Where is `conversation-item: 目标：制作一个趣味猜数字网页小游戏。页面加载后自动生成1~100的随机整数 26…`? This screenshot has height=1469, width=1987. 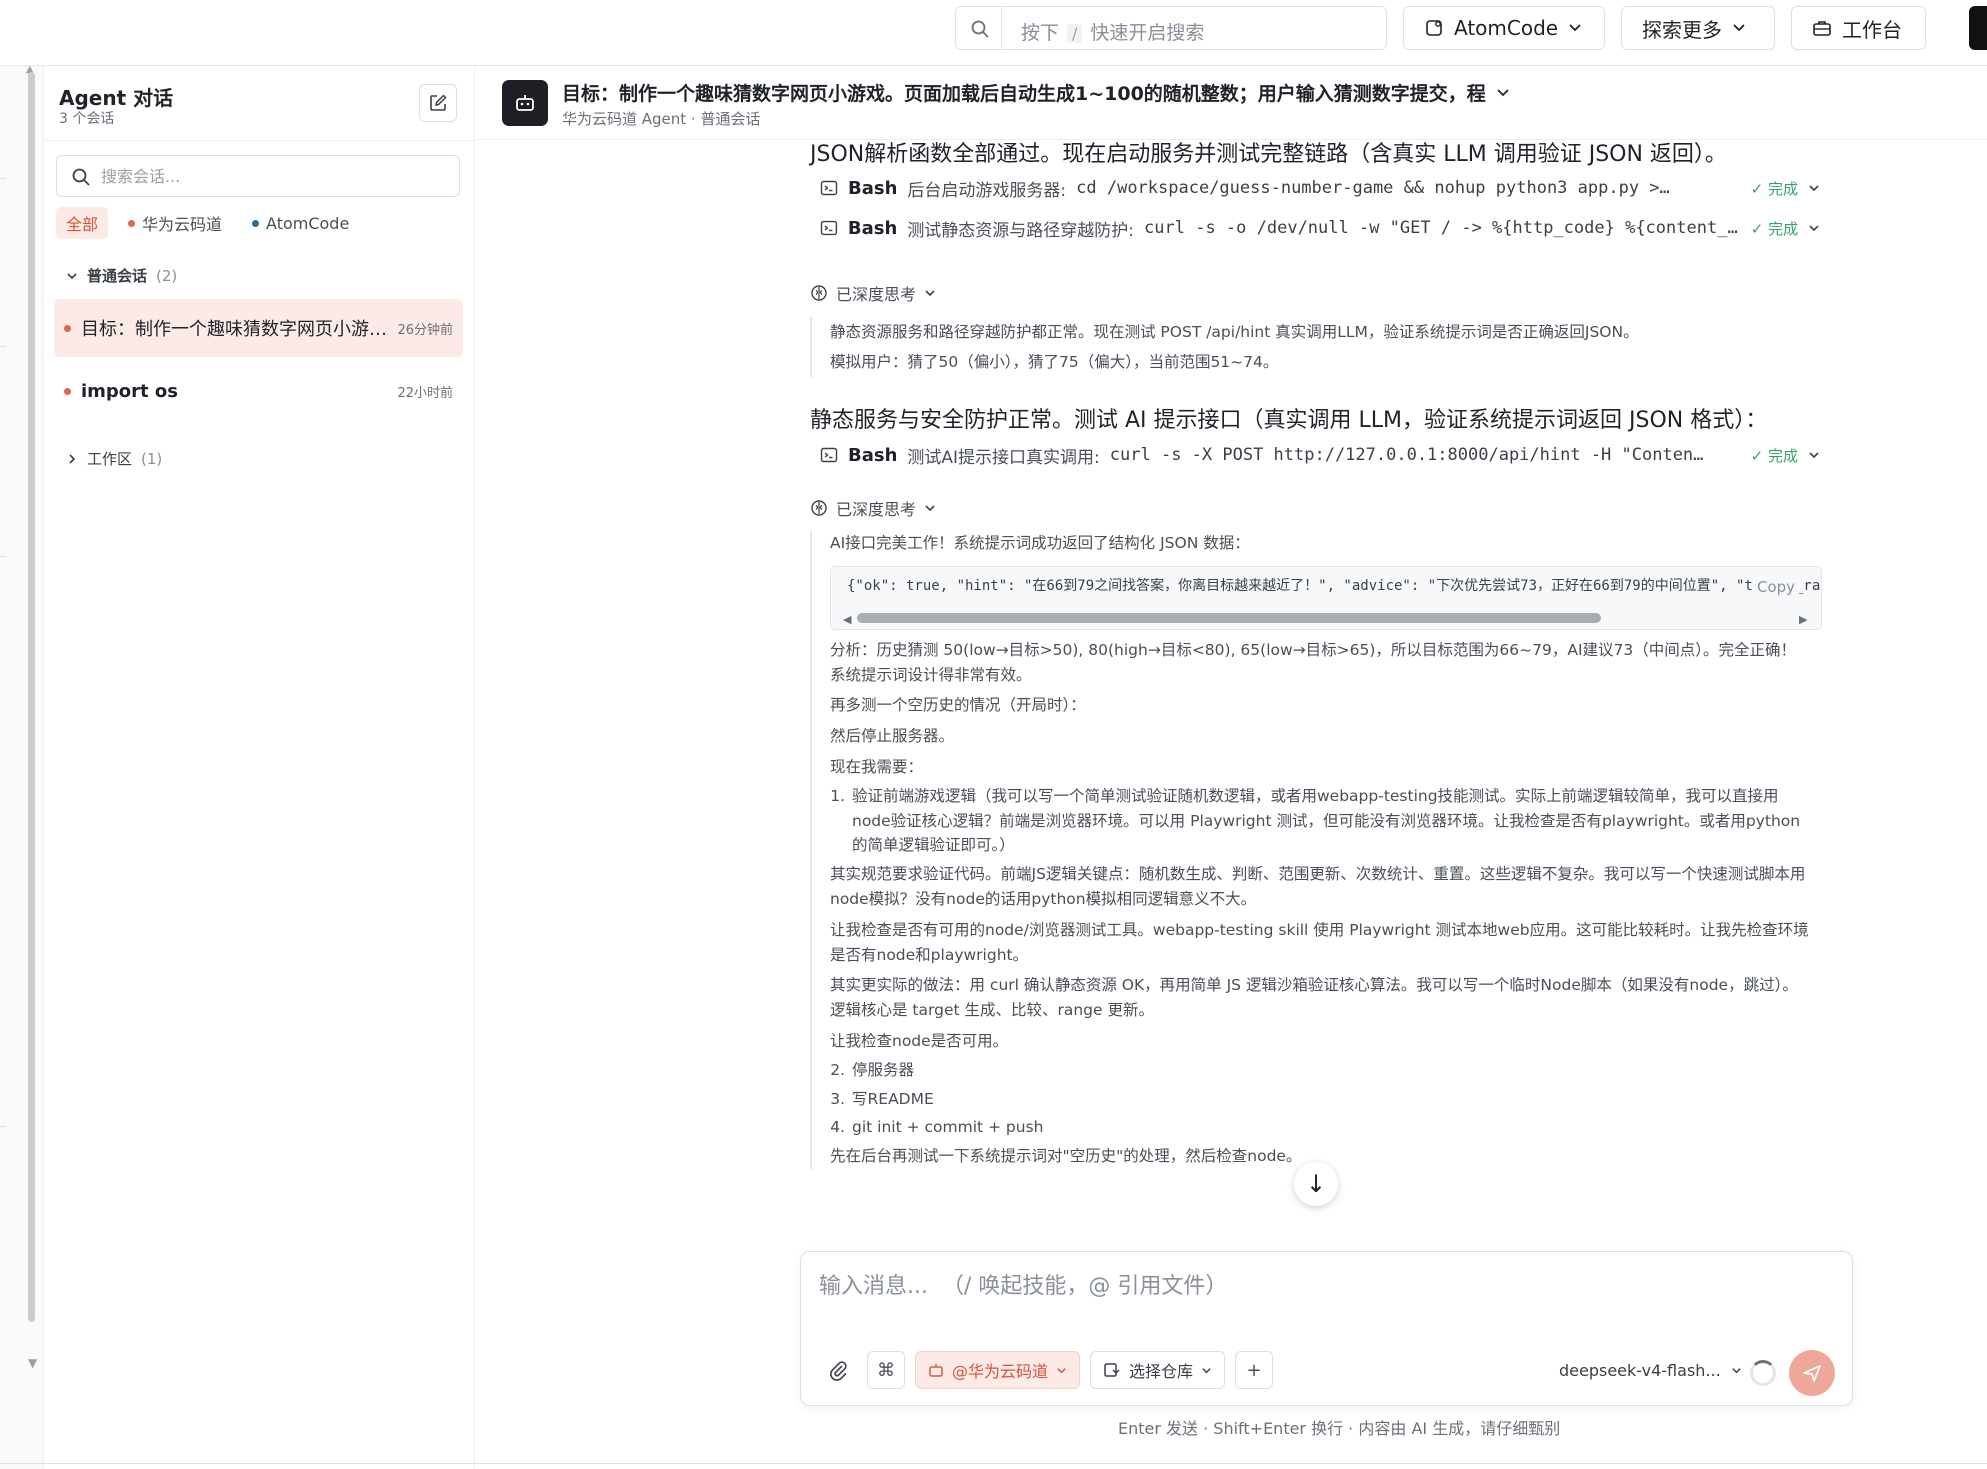
conversation-item: 目标：制作一个趣味猜数字网页小游戏。页面加载后自动生成1~100的随机整数 26… is located at coordinates (258, 328).